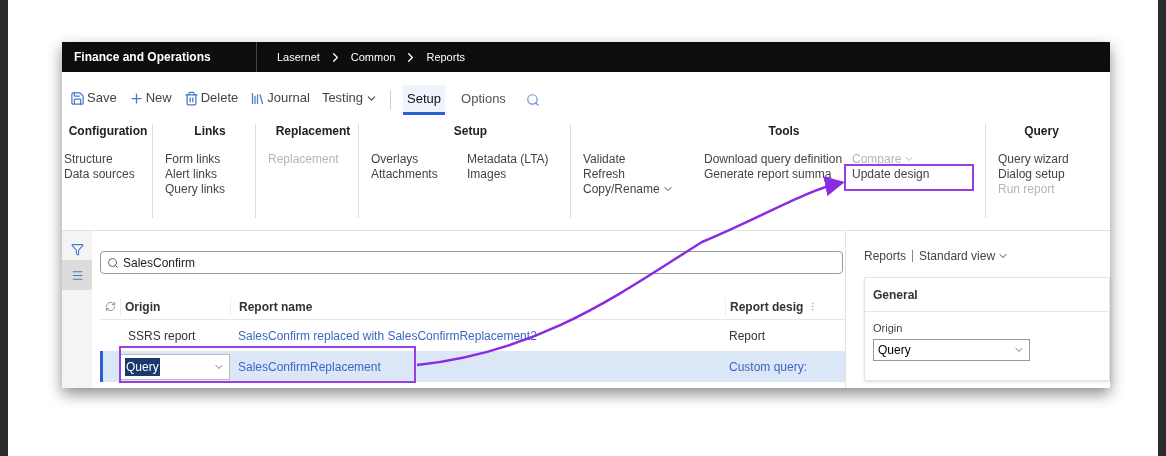 This screenshot has width=1166, height=456. I want to click on page-title: Reports, so click(885, 256).